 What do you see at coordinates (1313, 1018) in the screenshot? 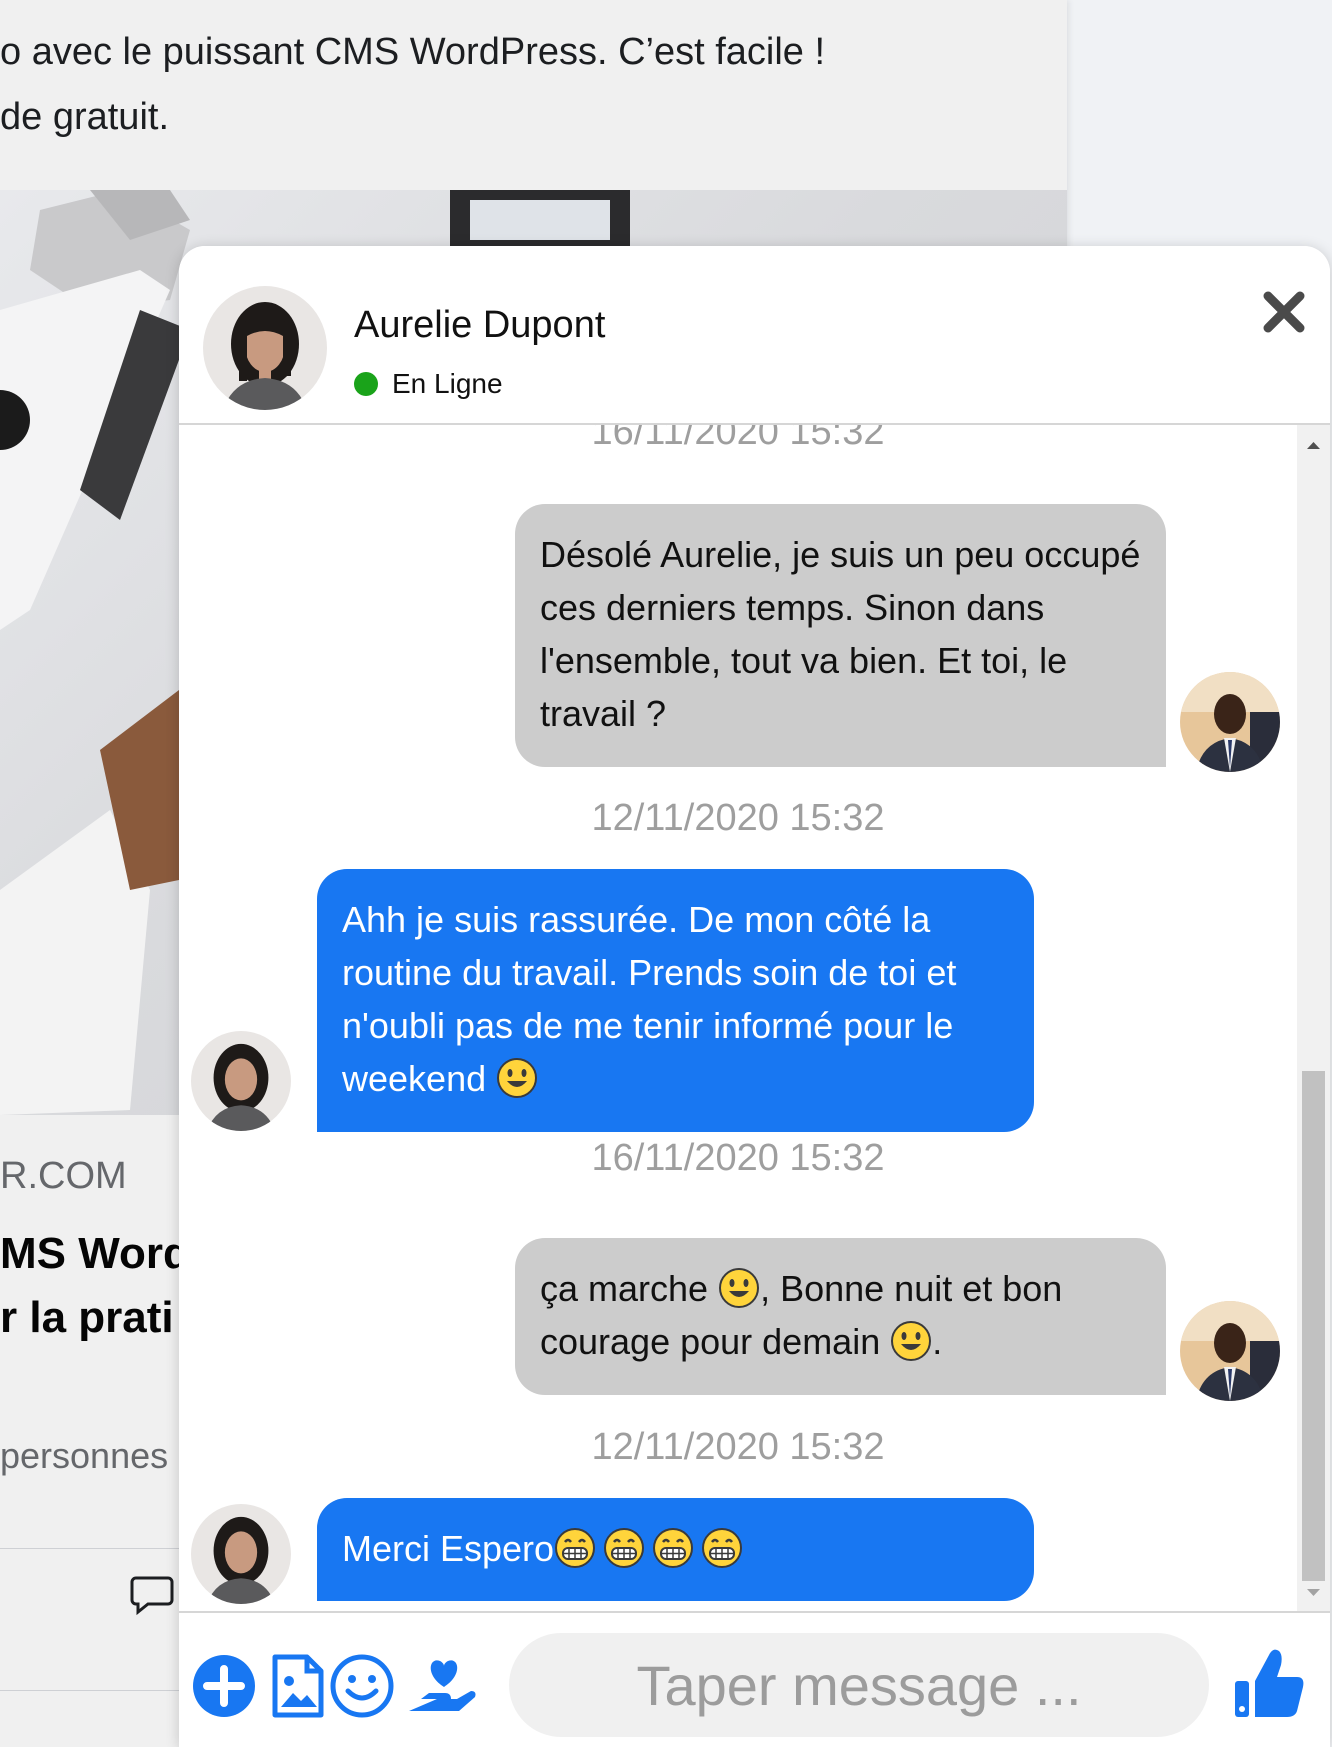
I see `message-scrollbar` at bounding box center [1313, 1018].